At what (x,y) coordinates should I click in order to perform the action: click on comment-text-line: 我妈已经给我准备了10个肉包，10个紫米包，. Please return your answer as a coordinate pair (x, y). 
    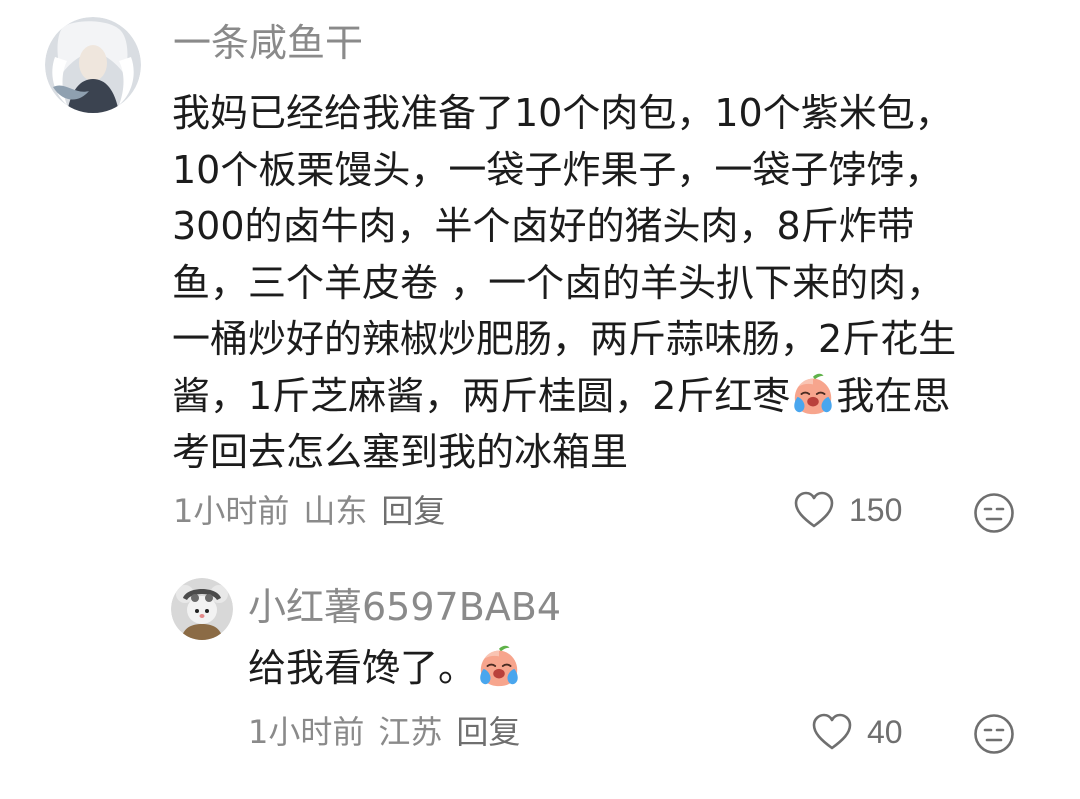
    Looking at the image, I should click on (562, 113).